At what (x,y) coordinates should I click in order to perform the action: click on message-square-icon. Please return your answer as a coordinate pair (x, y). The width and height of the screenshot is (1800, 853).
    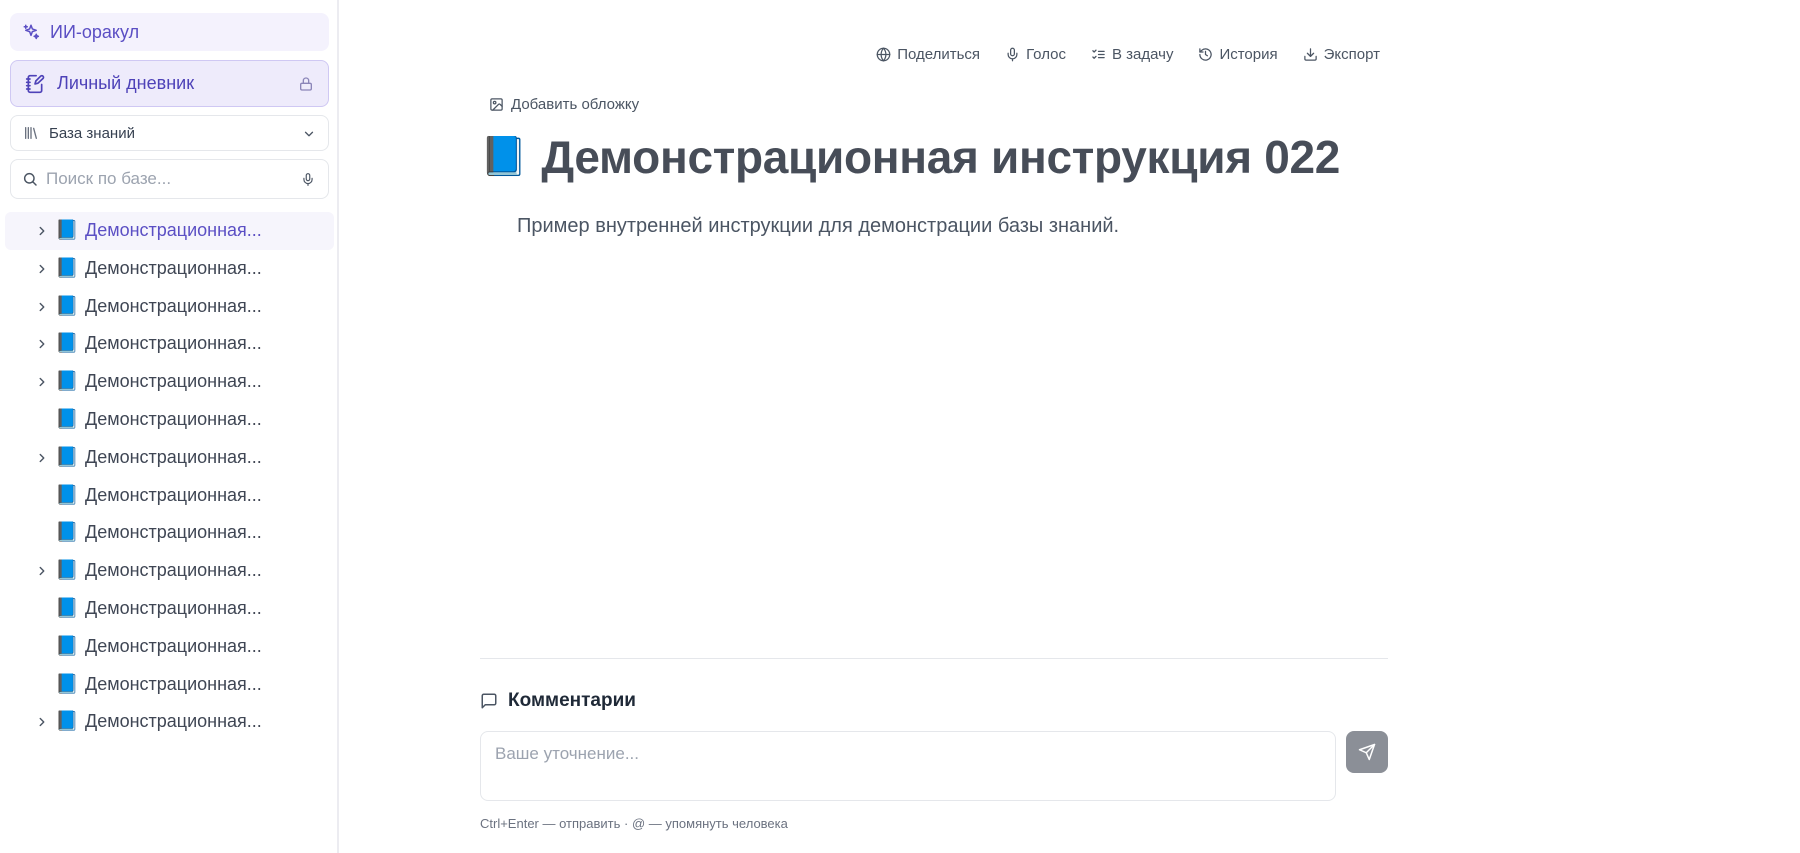
    Looking at the image, I should click on (489, 701).